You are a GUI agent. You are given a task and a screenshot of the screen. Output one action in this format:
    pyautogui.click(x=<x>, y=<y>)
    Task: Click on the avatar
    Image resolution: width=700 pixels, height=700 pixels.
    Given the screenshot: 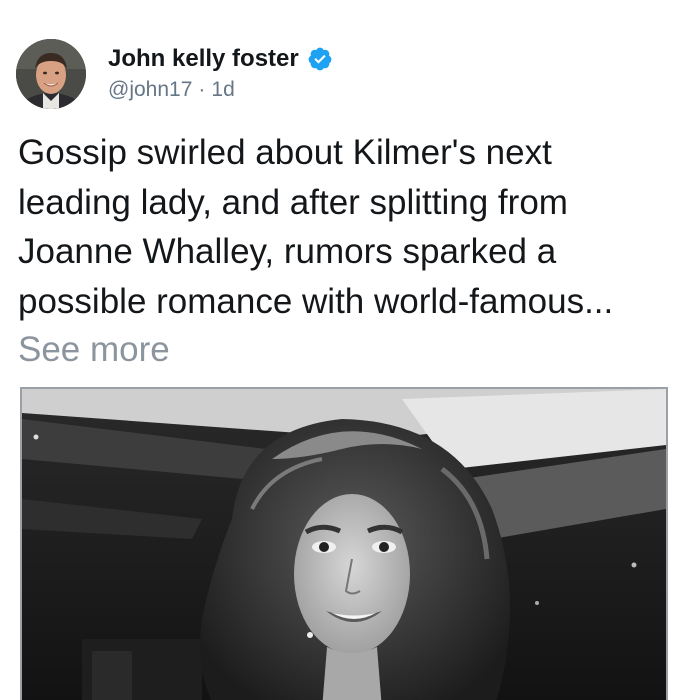 What is the action you would take?
    pyautogui.click(x=51, y=74)
    